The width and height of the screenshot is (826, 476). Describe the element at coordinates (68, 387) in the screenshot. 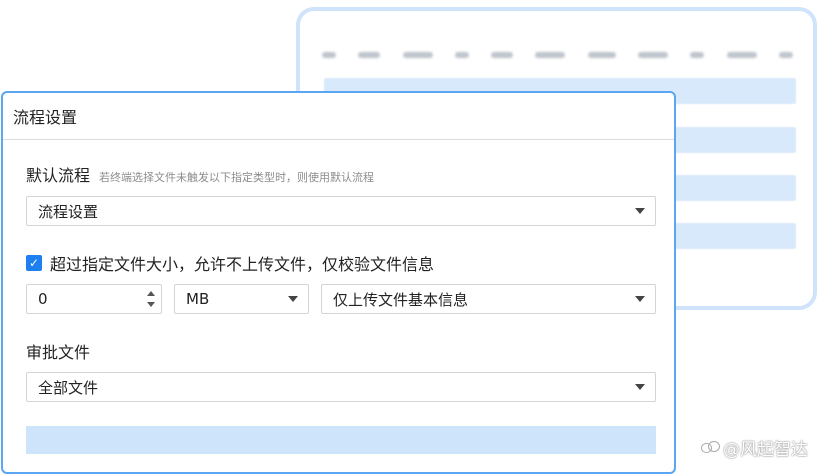

I see `approval-files-selected-value: 全部文件` at that location.